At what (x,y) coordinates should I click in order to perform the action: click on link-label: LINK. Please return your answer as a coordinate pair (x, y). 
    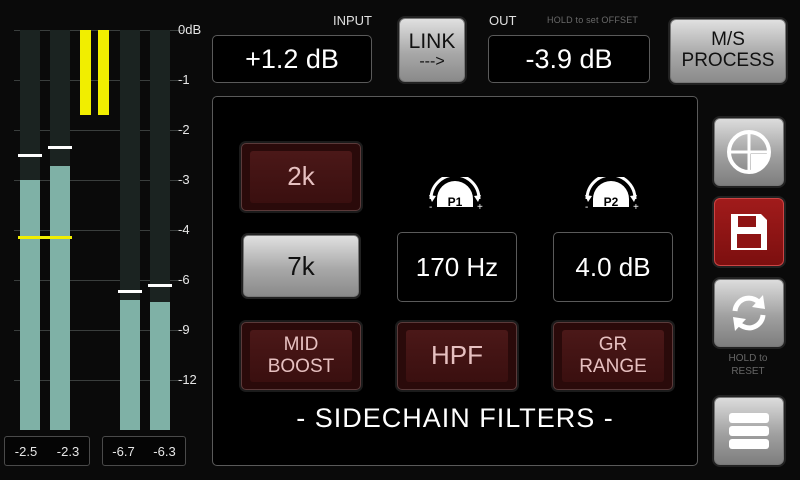
    Looking at the image, I should click on (432, 41).